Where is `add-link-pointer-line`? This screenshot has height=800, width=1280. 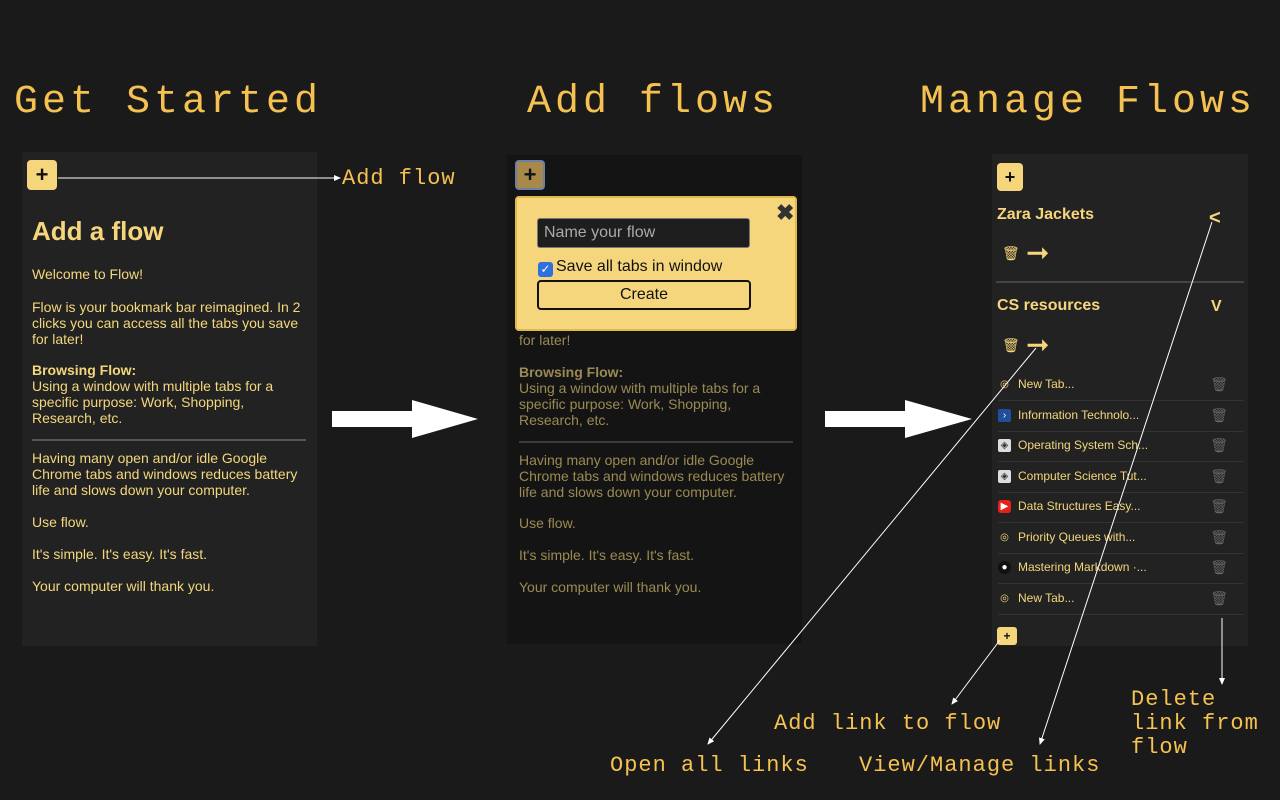
add-link-pointer-line is located at coordinates (976, 672).